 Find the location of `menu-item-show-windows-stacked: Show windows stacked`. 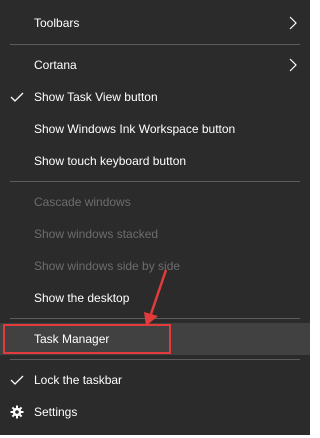

menu-item-show-windows-stacked: Show windows stacked is located at coordinates (155, 234).